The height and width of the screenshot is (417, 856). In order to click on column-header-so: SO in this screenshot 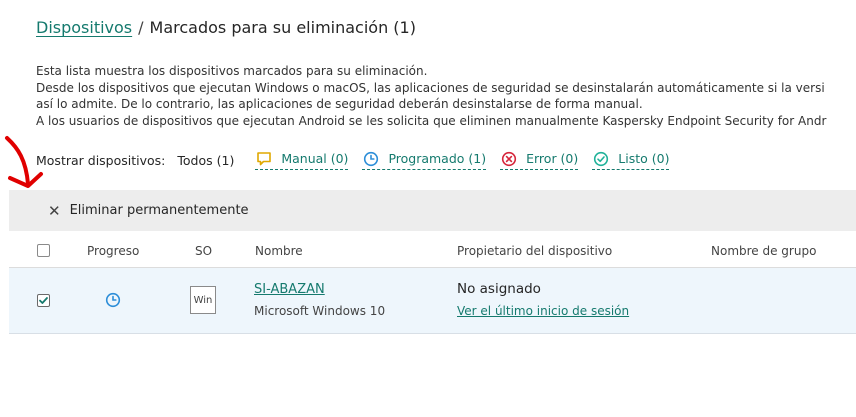, I will do `click(203, 251)`.